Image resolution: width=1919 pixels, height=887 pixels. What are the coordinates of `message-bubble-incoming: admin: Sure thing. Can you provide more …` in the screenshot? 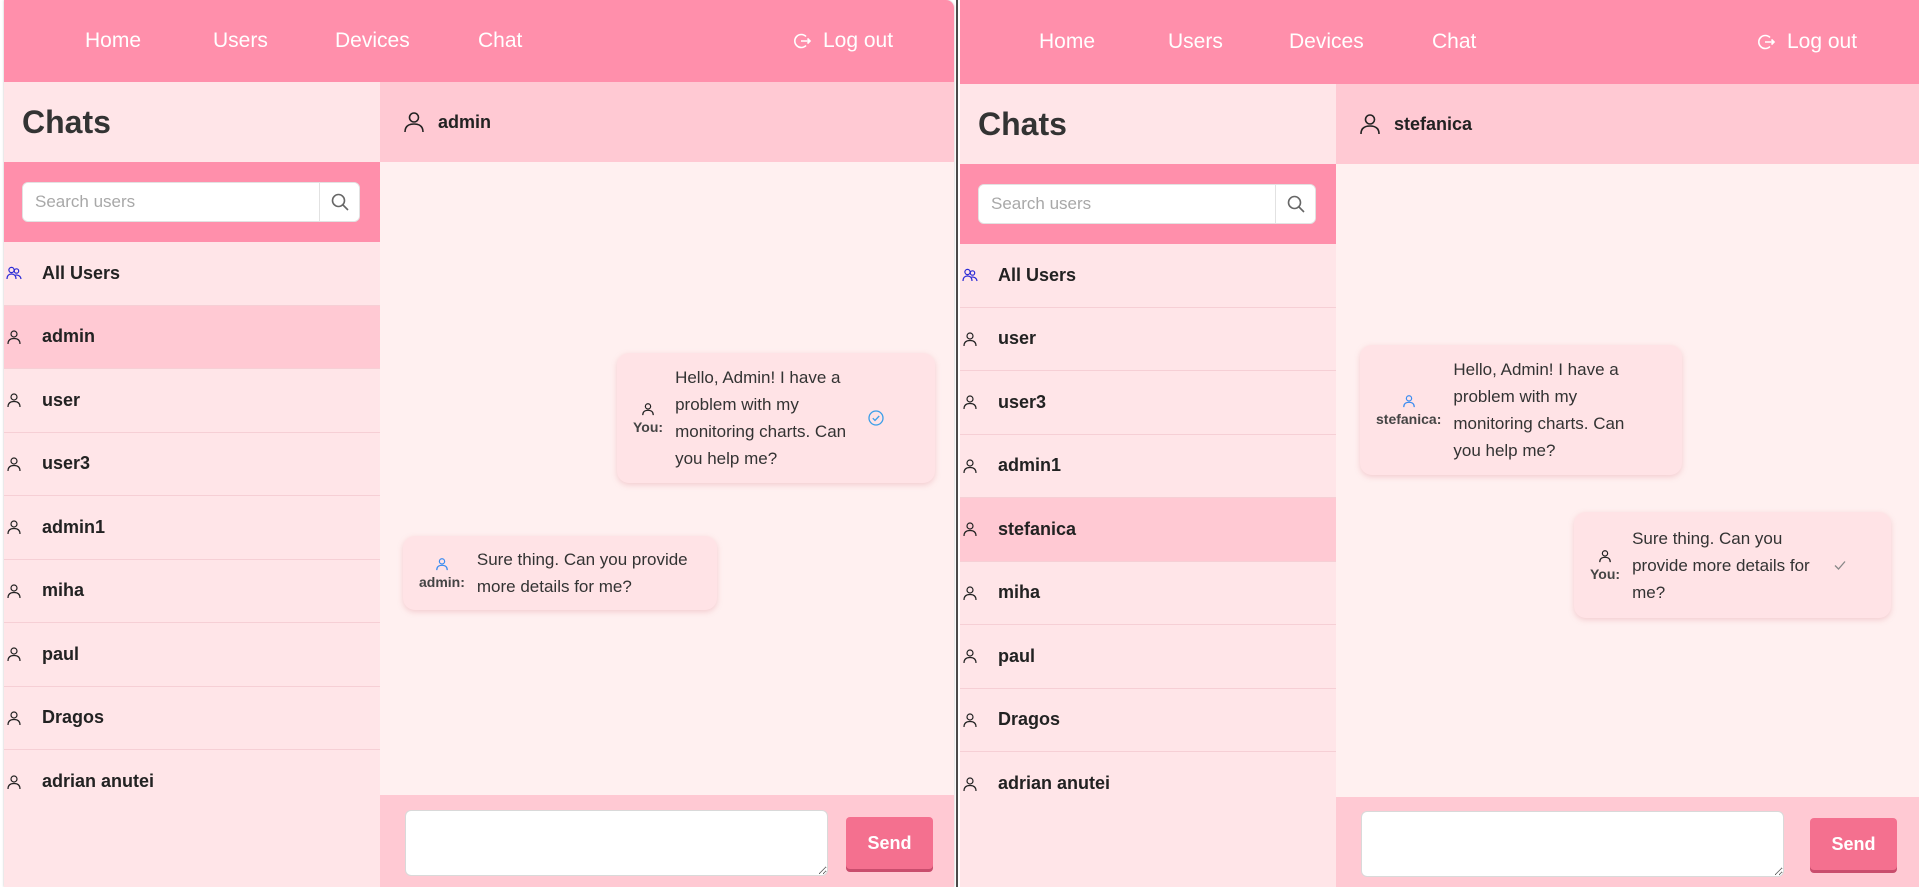 It's located at (560, 573).